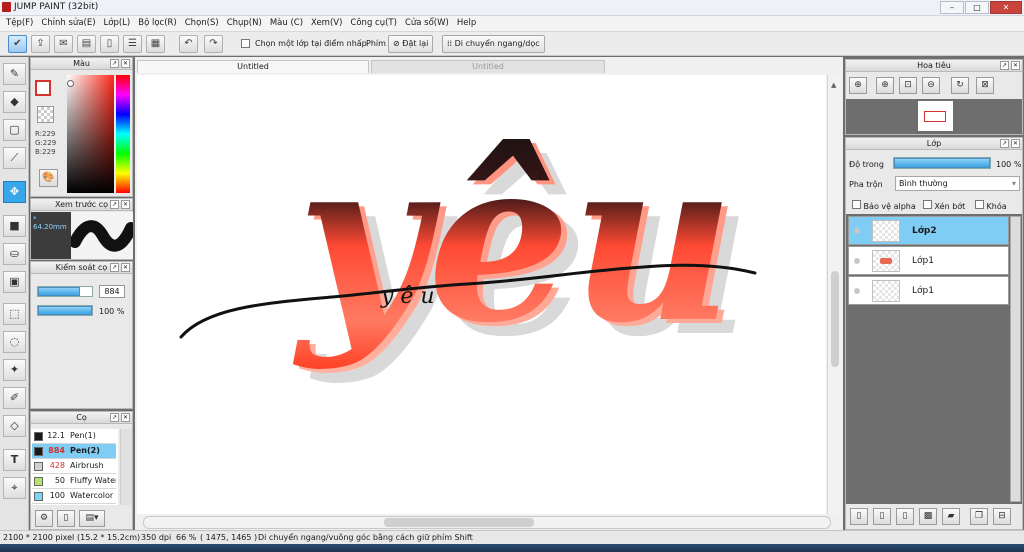  I want to click on close-button: ✕, so click(1006, 7).